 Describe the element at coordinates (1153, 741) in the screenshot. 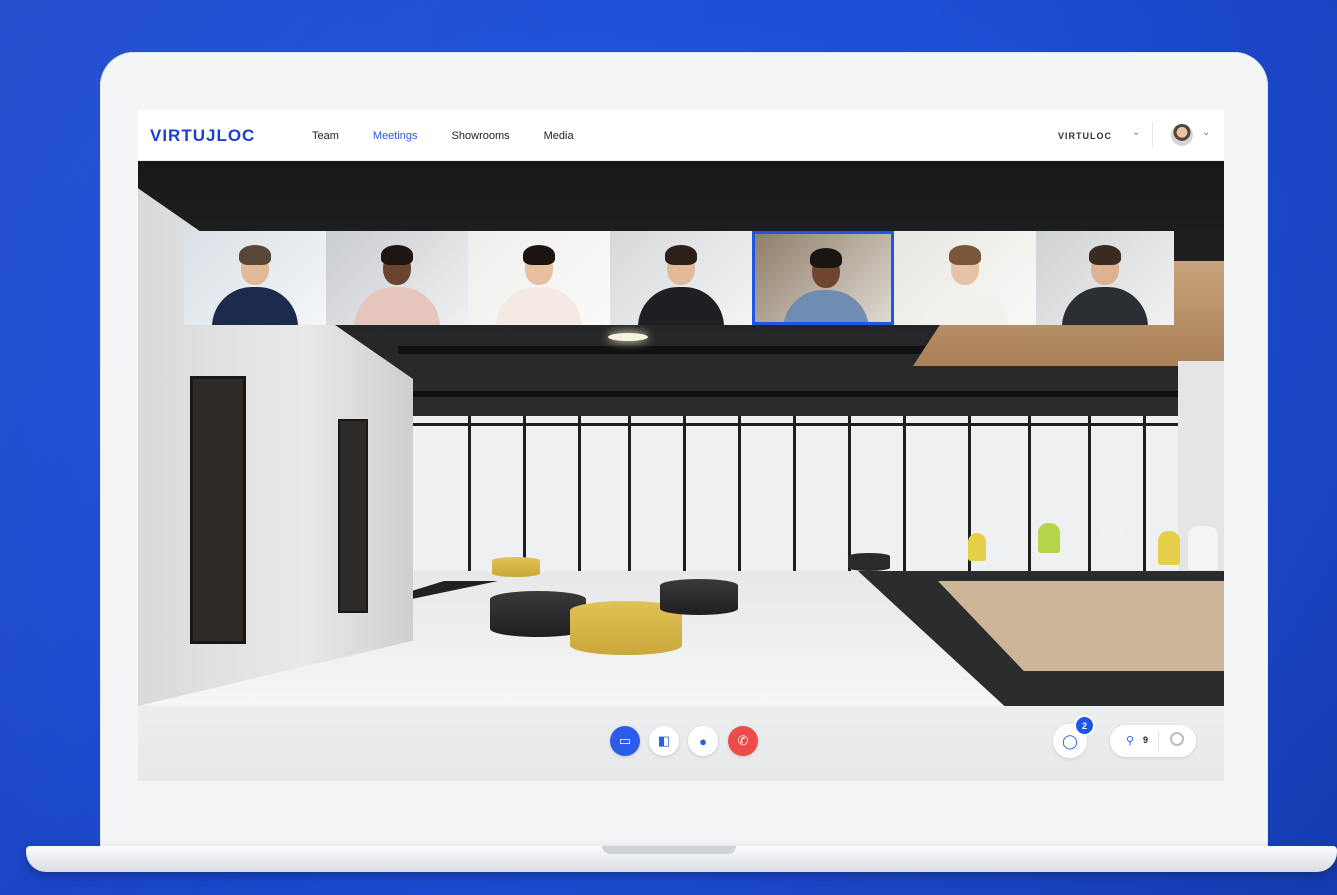

I see `people-pill: ⚲ 9` at that location.